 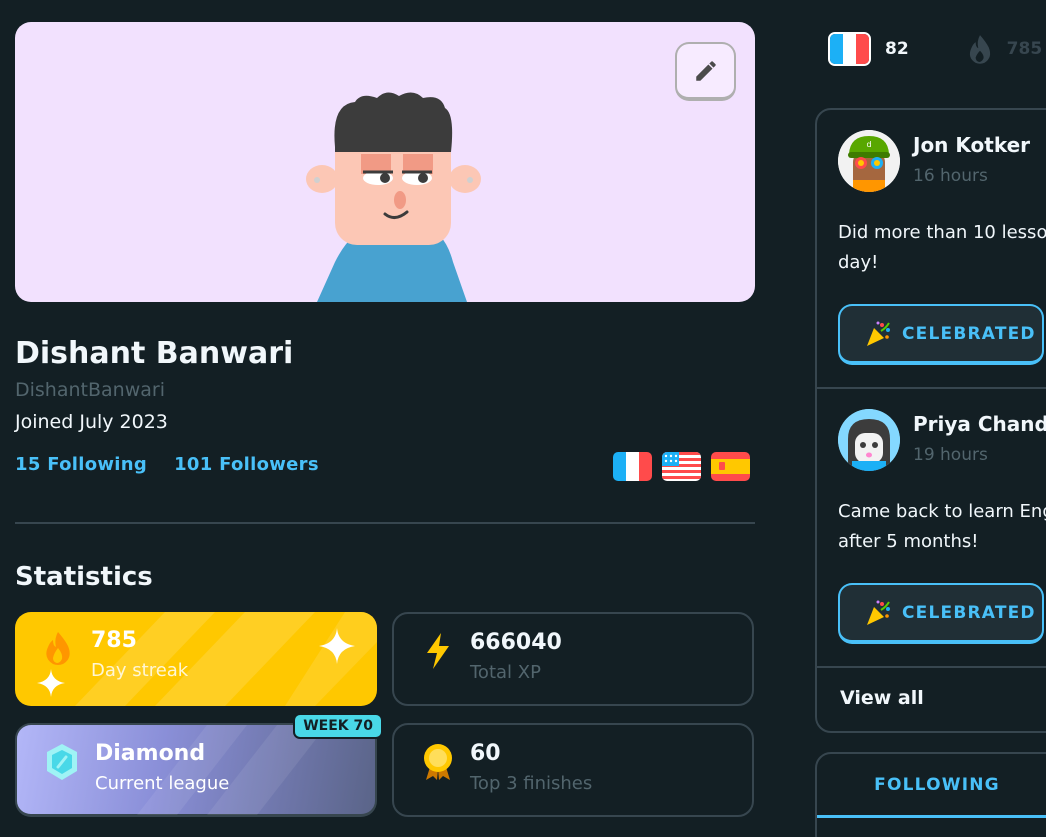 I want to click on flag-spain-icon, so click(x=730, y=466).